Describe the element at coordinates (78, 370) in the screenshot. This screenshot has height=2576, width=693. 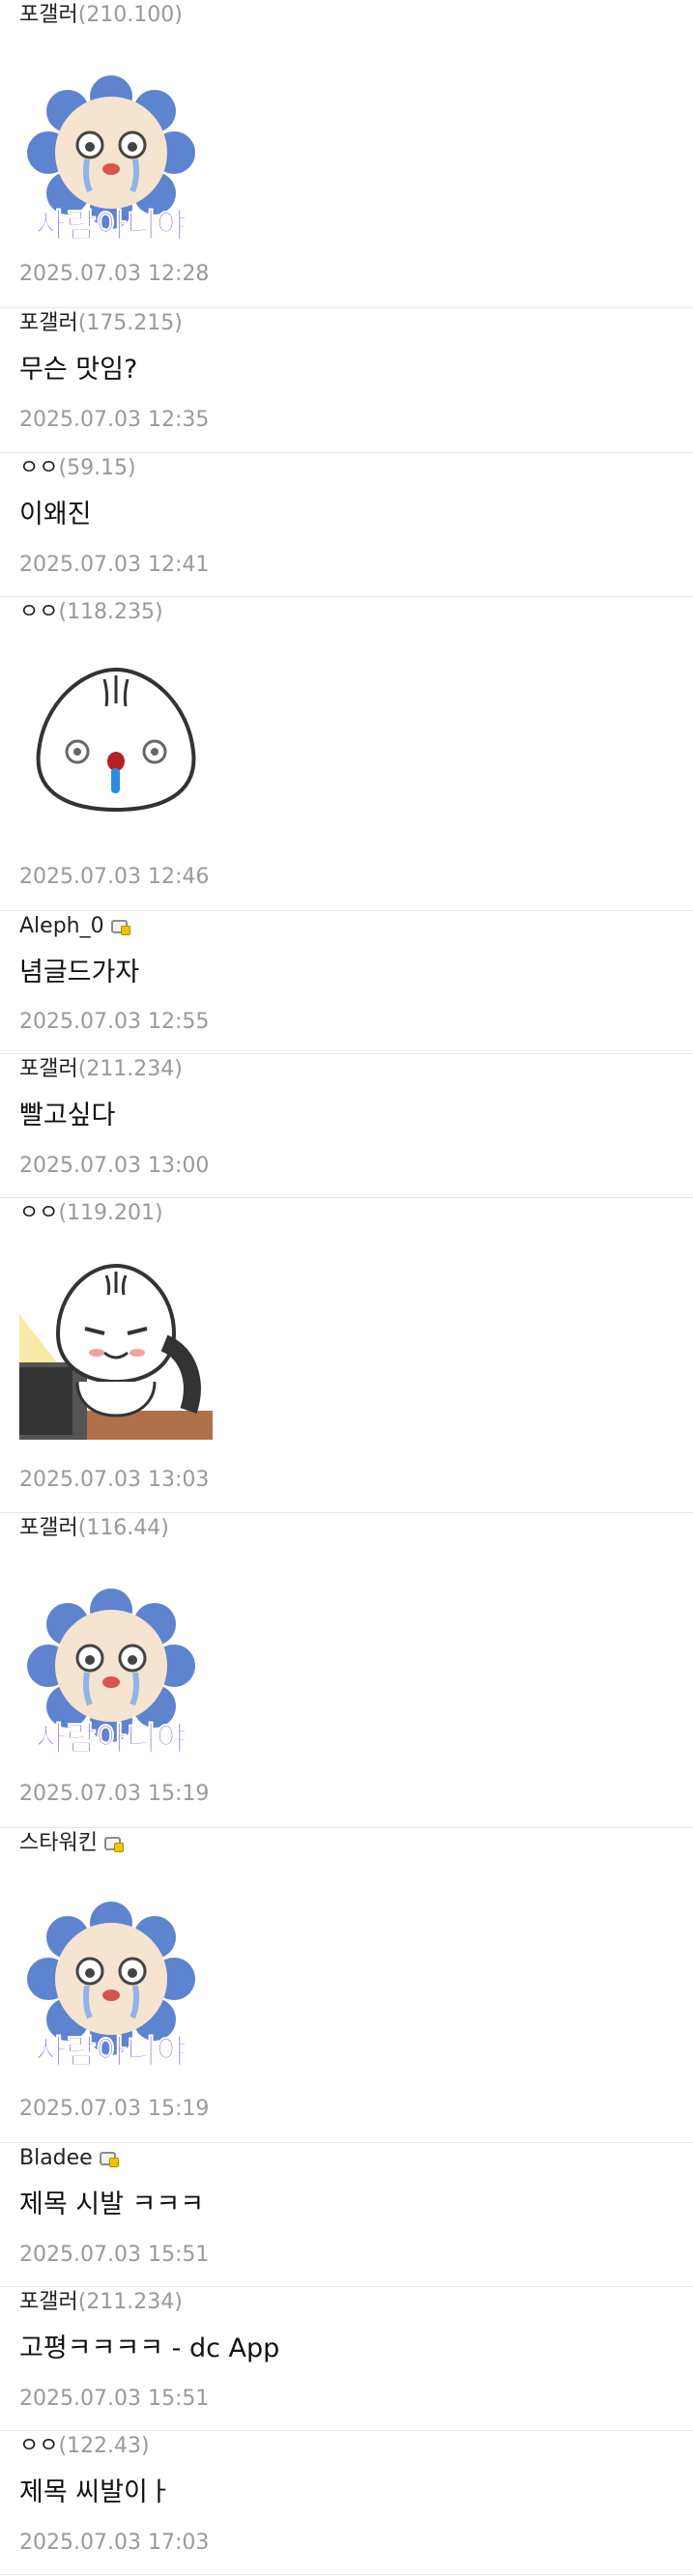
I see `comment-text: 무슨 맛임?` at that location.